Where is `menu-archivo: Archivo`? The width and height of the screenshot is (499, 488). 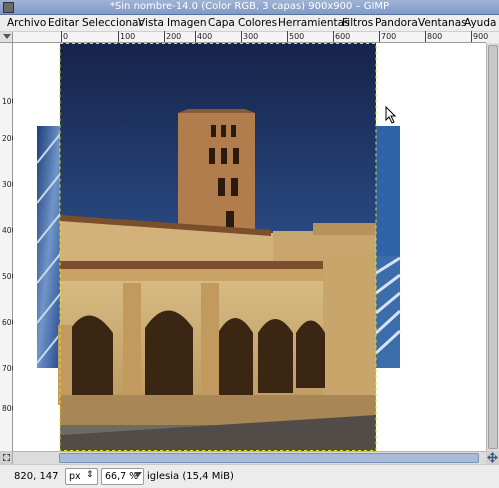
menu-archivo: Archivo is located at coordinates (26, 23).